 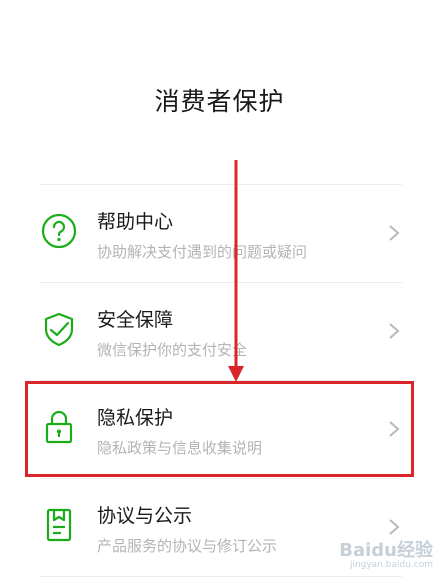 What do you see at coordinates (219, 101) in the screenshot?
I see `page-title: 消费者保护` at bounding box center [219, 101].